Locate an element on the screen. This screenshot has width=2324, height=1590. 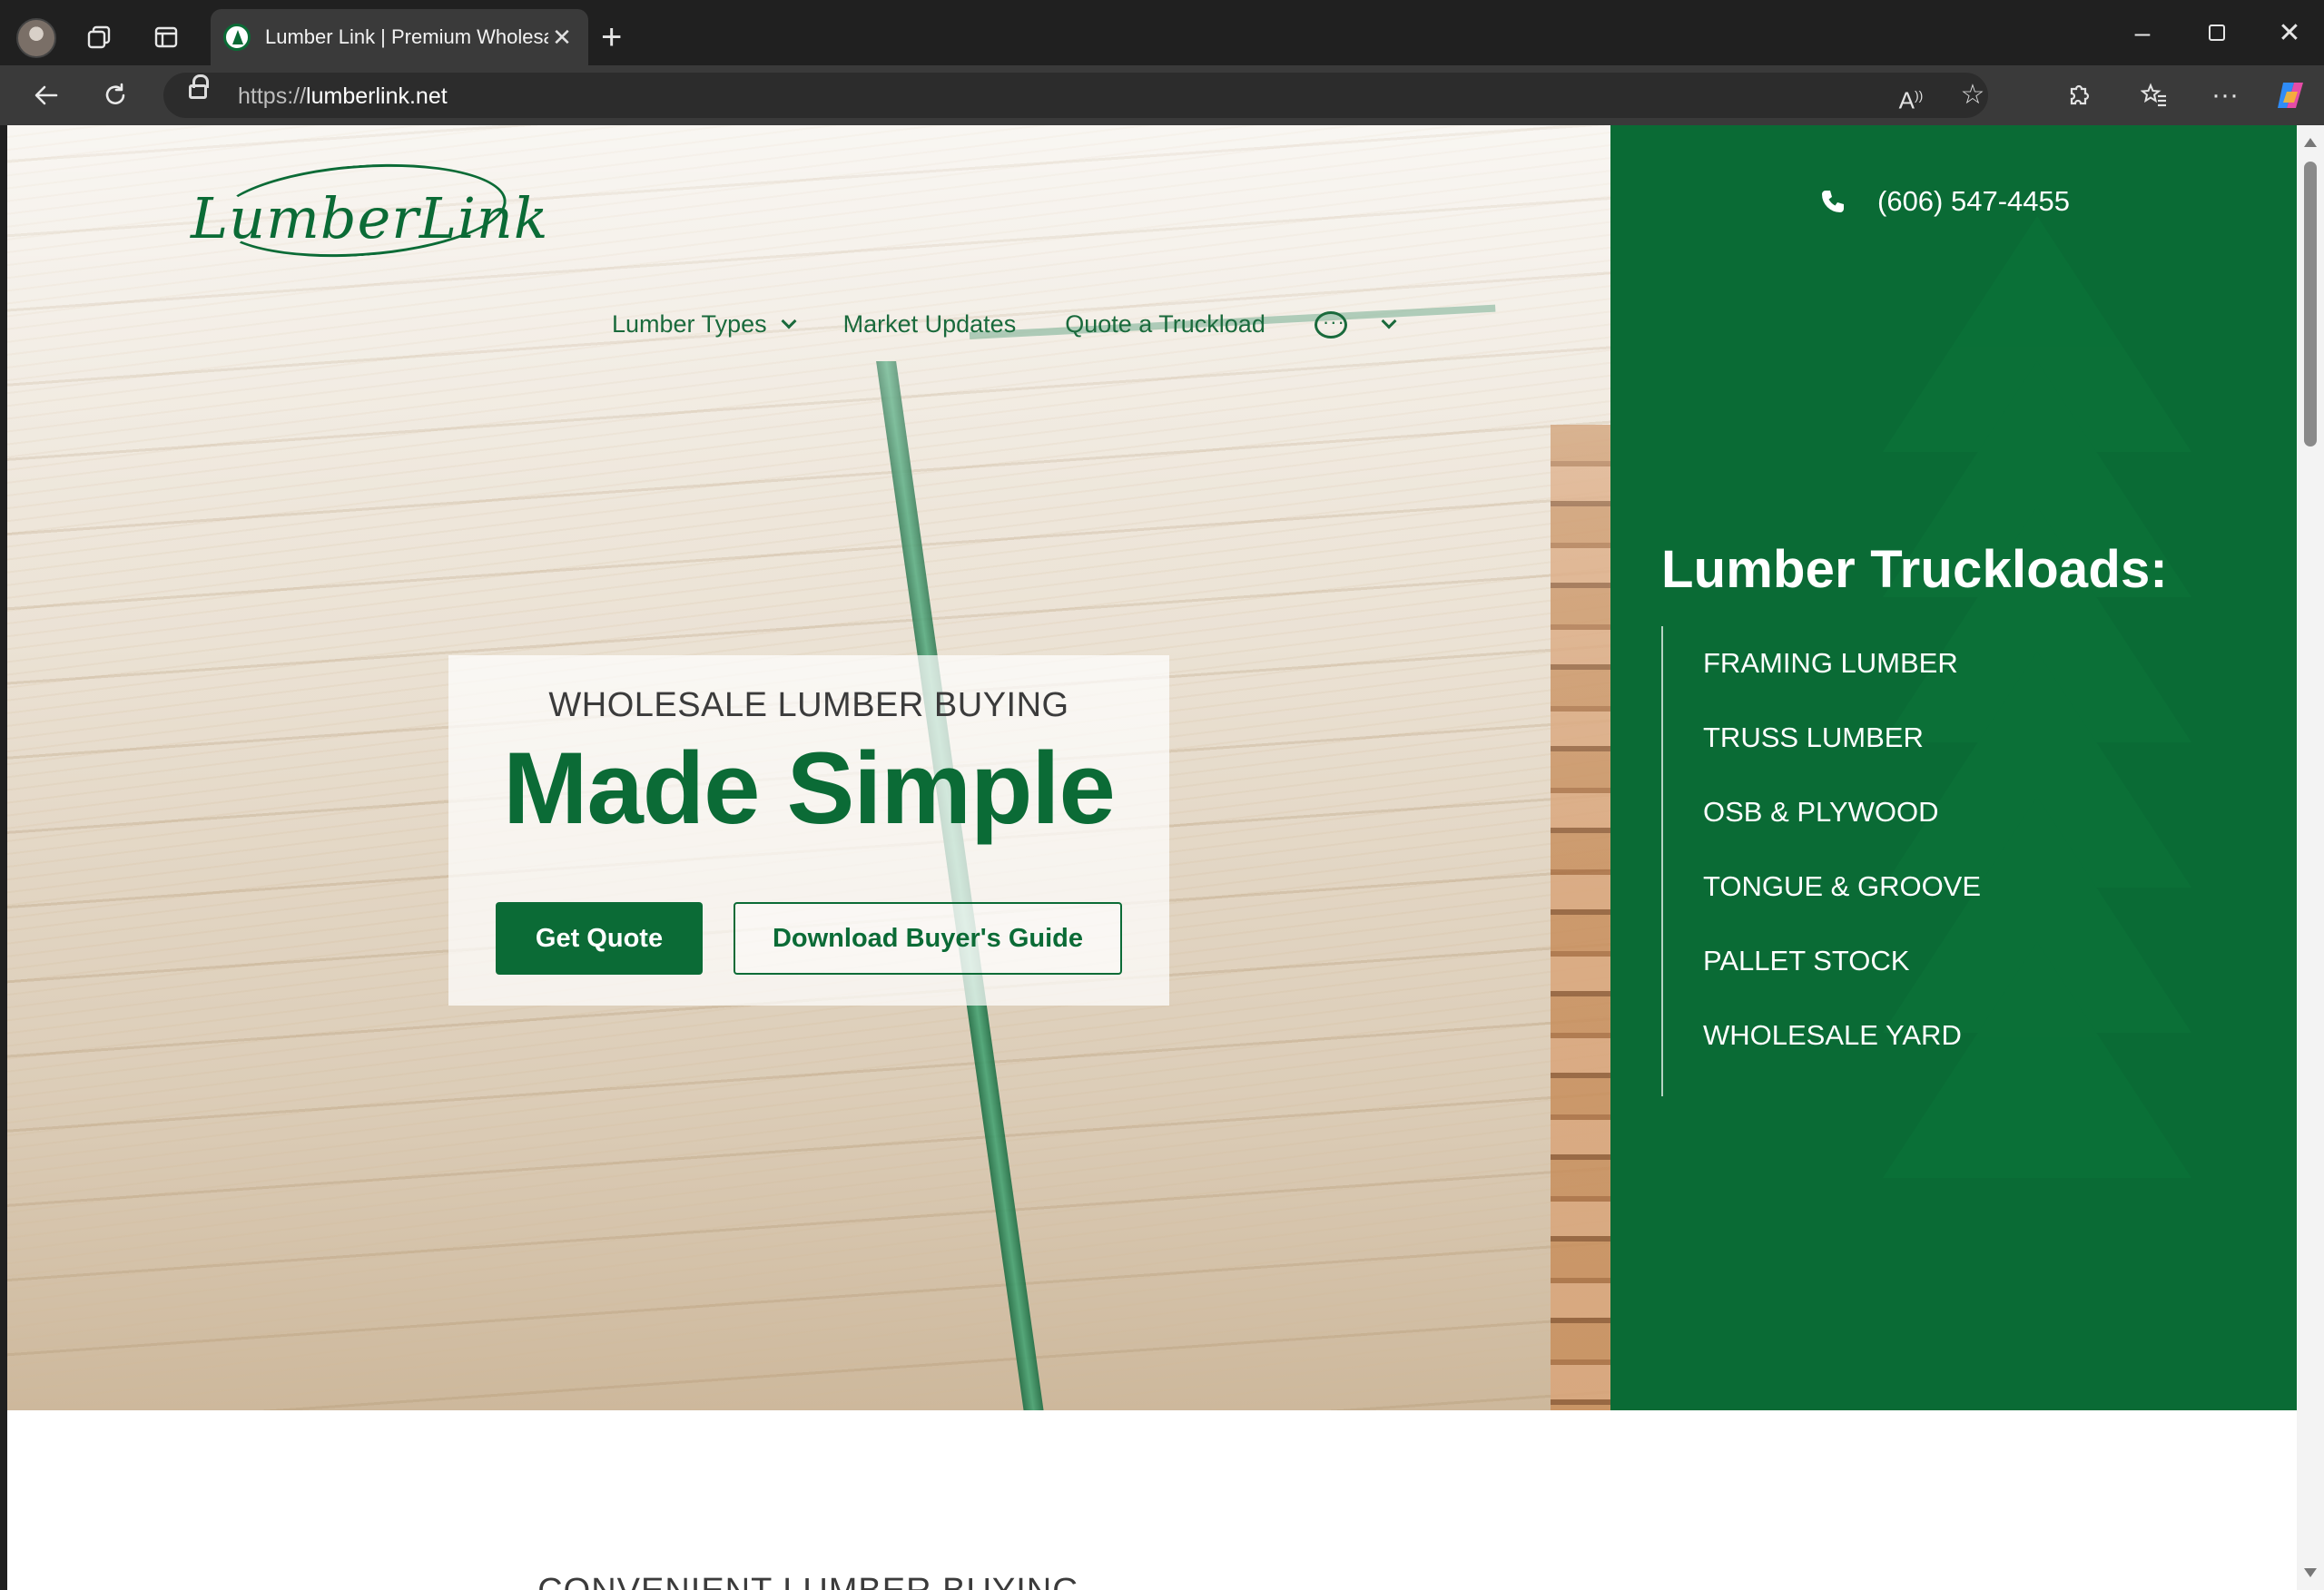
page-scrollbar is located at coordinates (2310, 857).